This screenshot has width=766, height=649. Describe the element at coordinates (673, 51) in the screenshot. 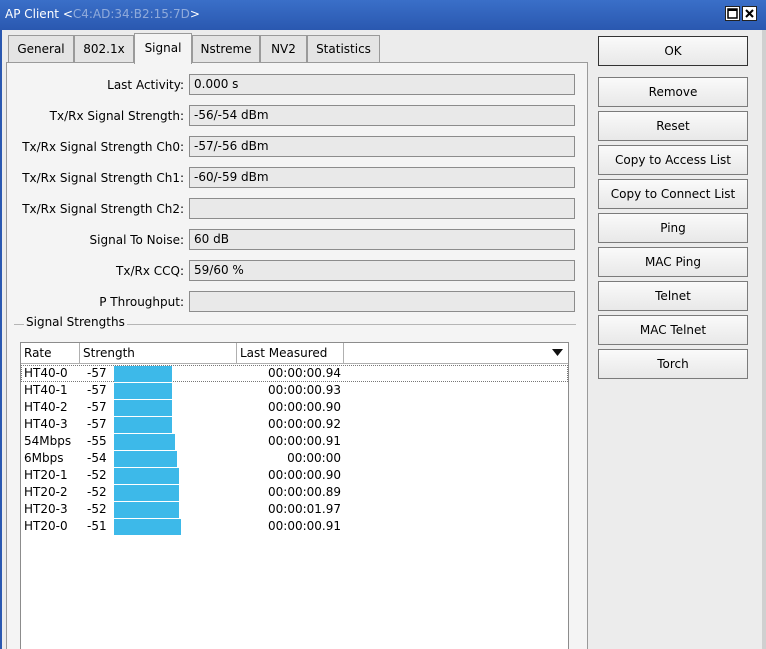

I see `ok-button: OK` at that location.